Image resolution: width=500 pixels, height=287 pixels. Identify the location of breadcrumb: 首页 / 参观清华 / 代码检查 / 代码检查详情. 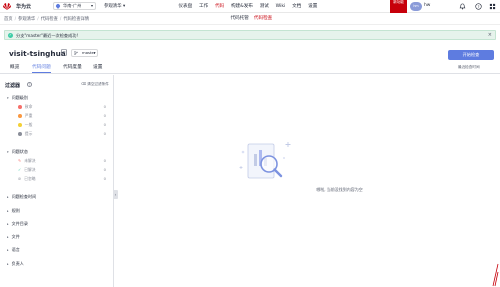
(46, 19).